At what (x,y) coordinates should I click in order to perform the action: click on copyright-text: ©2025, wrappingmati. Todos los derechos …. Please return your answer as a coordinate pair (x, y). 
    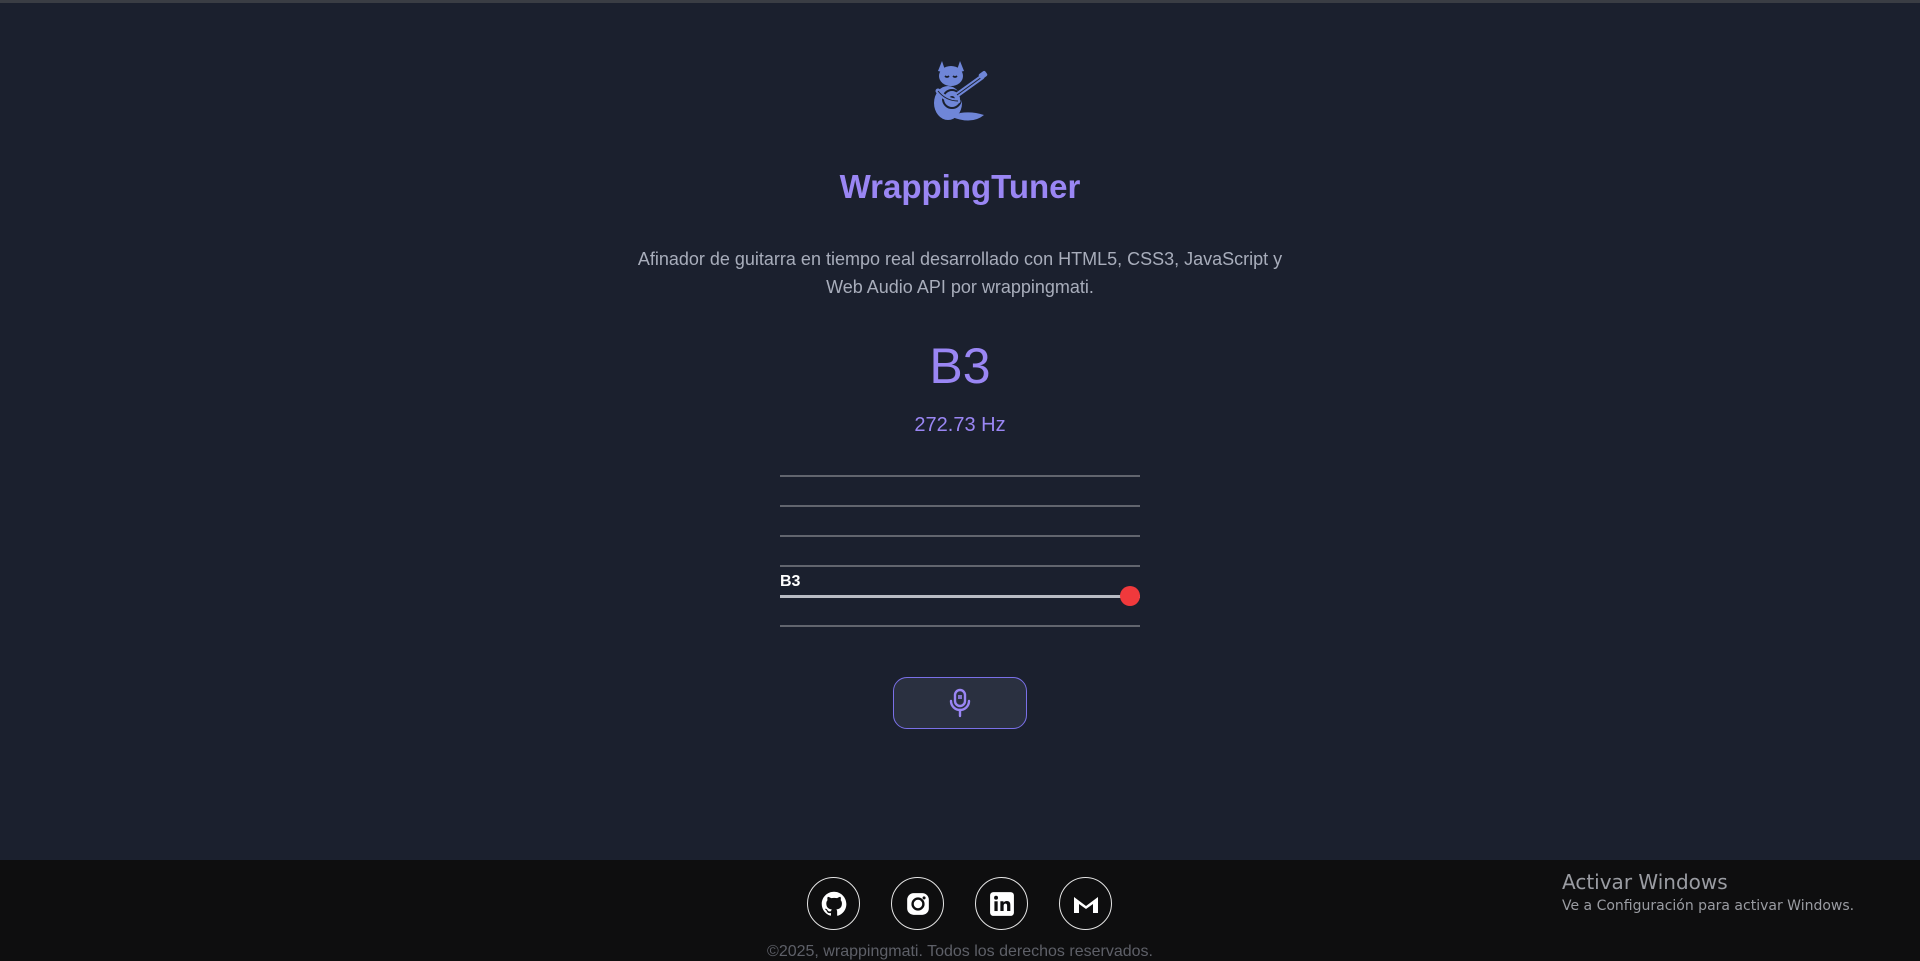
    Looking at the image, I should click on (960, 951).